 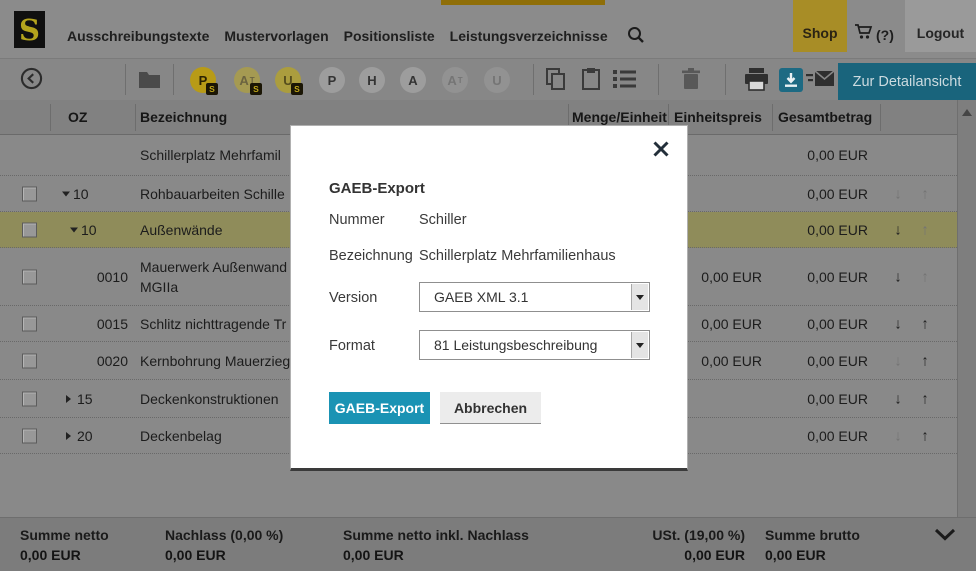 I want to click on active-tab-indicator, so click(x=523, y=2).